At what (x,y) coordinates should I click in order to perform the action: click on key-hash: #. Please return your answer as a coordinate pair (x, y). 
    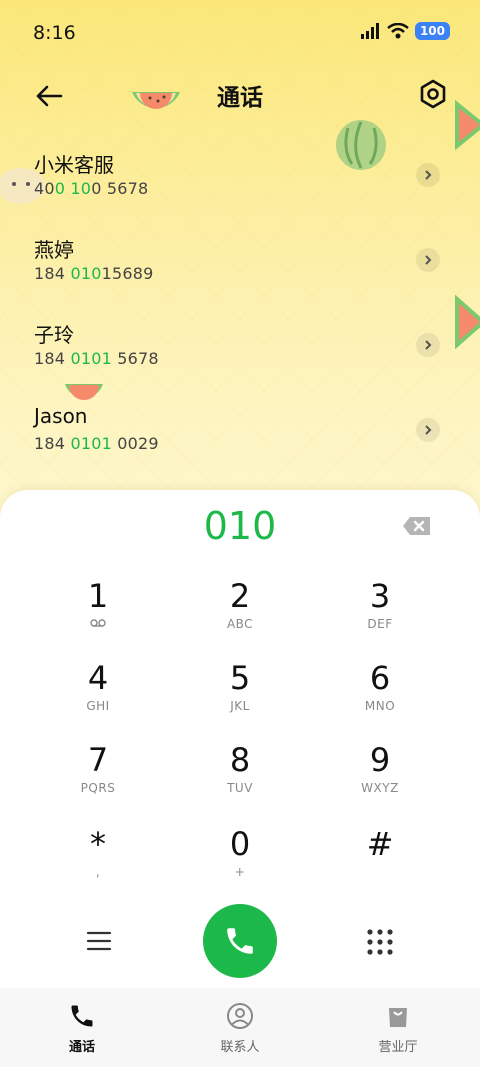
    Looking at the image, I should click on (380, 859).